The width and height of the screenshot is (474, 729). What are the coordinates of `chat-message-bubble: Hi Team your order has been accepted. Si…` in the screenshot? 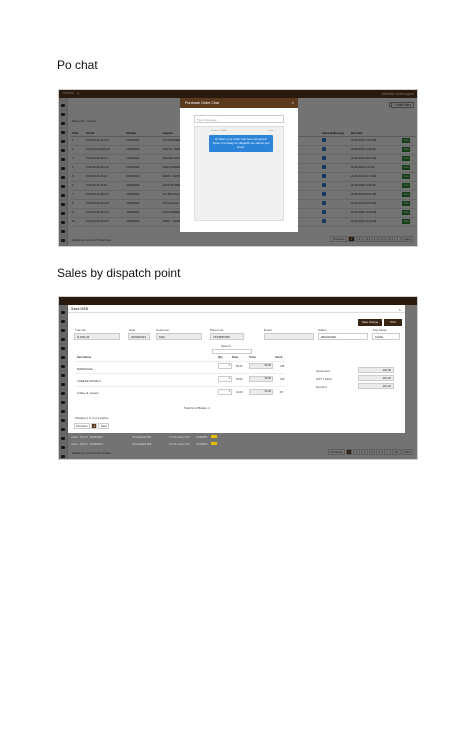 It's located at (241, 143).